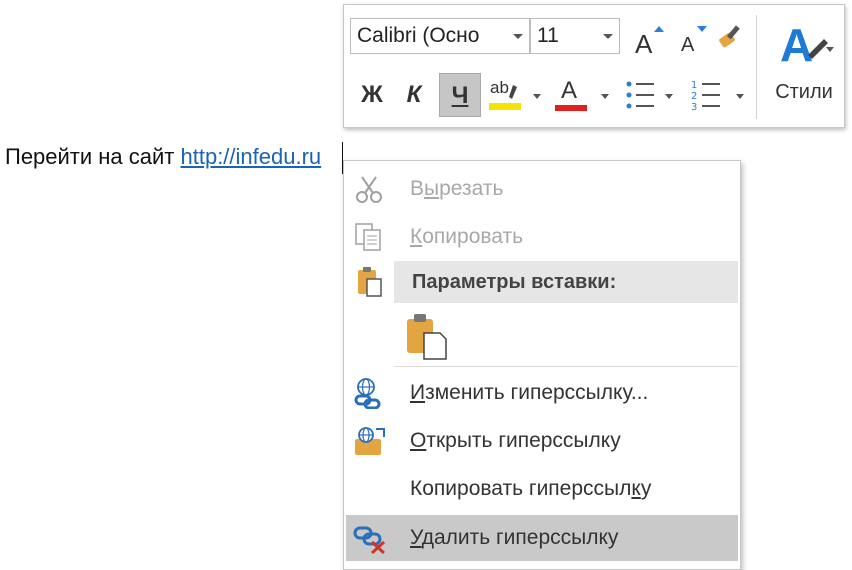  I want to click on menu-item-label: Удалить гиперссылку, so click(514, 537).